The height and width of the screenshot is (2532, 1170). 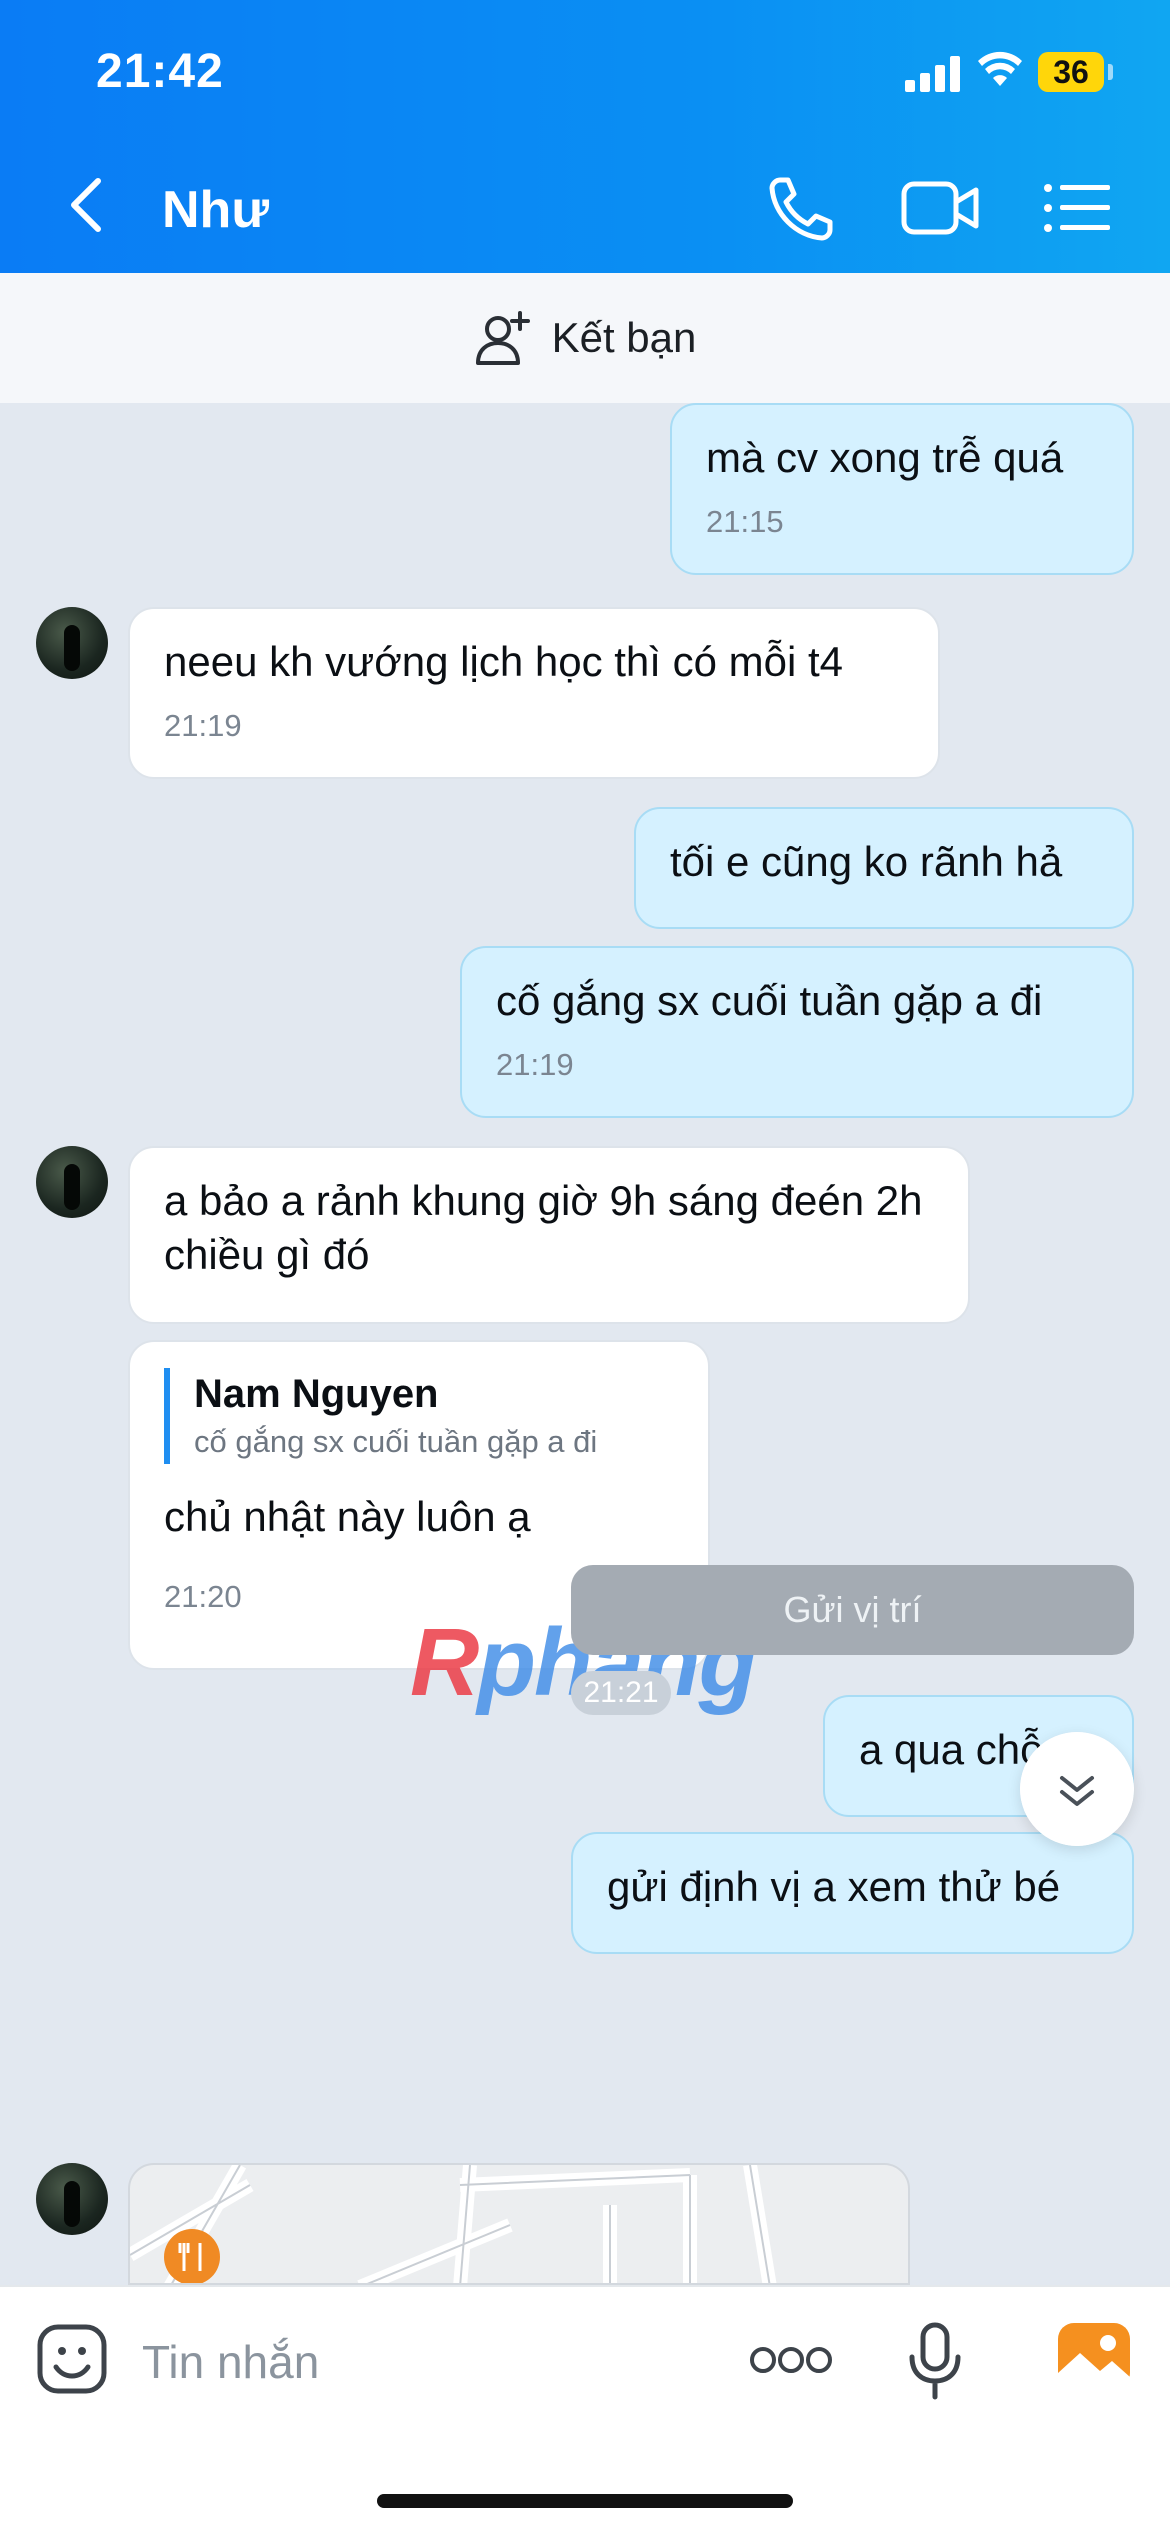 I want to click on message-text: cố gắng sx cuối tuần gặp a đi, so click(x=769, y=1000).